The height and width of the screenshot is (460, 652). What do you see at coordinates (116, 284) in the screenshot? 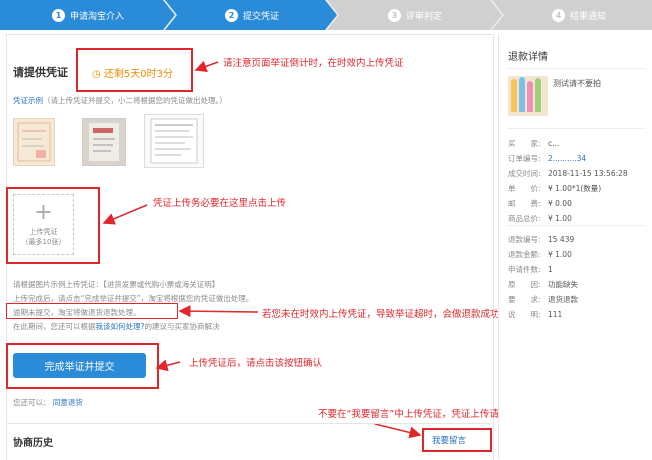
I see `instruction-line-1: 请根据图片示例上传凭证：【进货发票或代购小票或海关证明】` at bounding box center [116, 284].